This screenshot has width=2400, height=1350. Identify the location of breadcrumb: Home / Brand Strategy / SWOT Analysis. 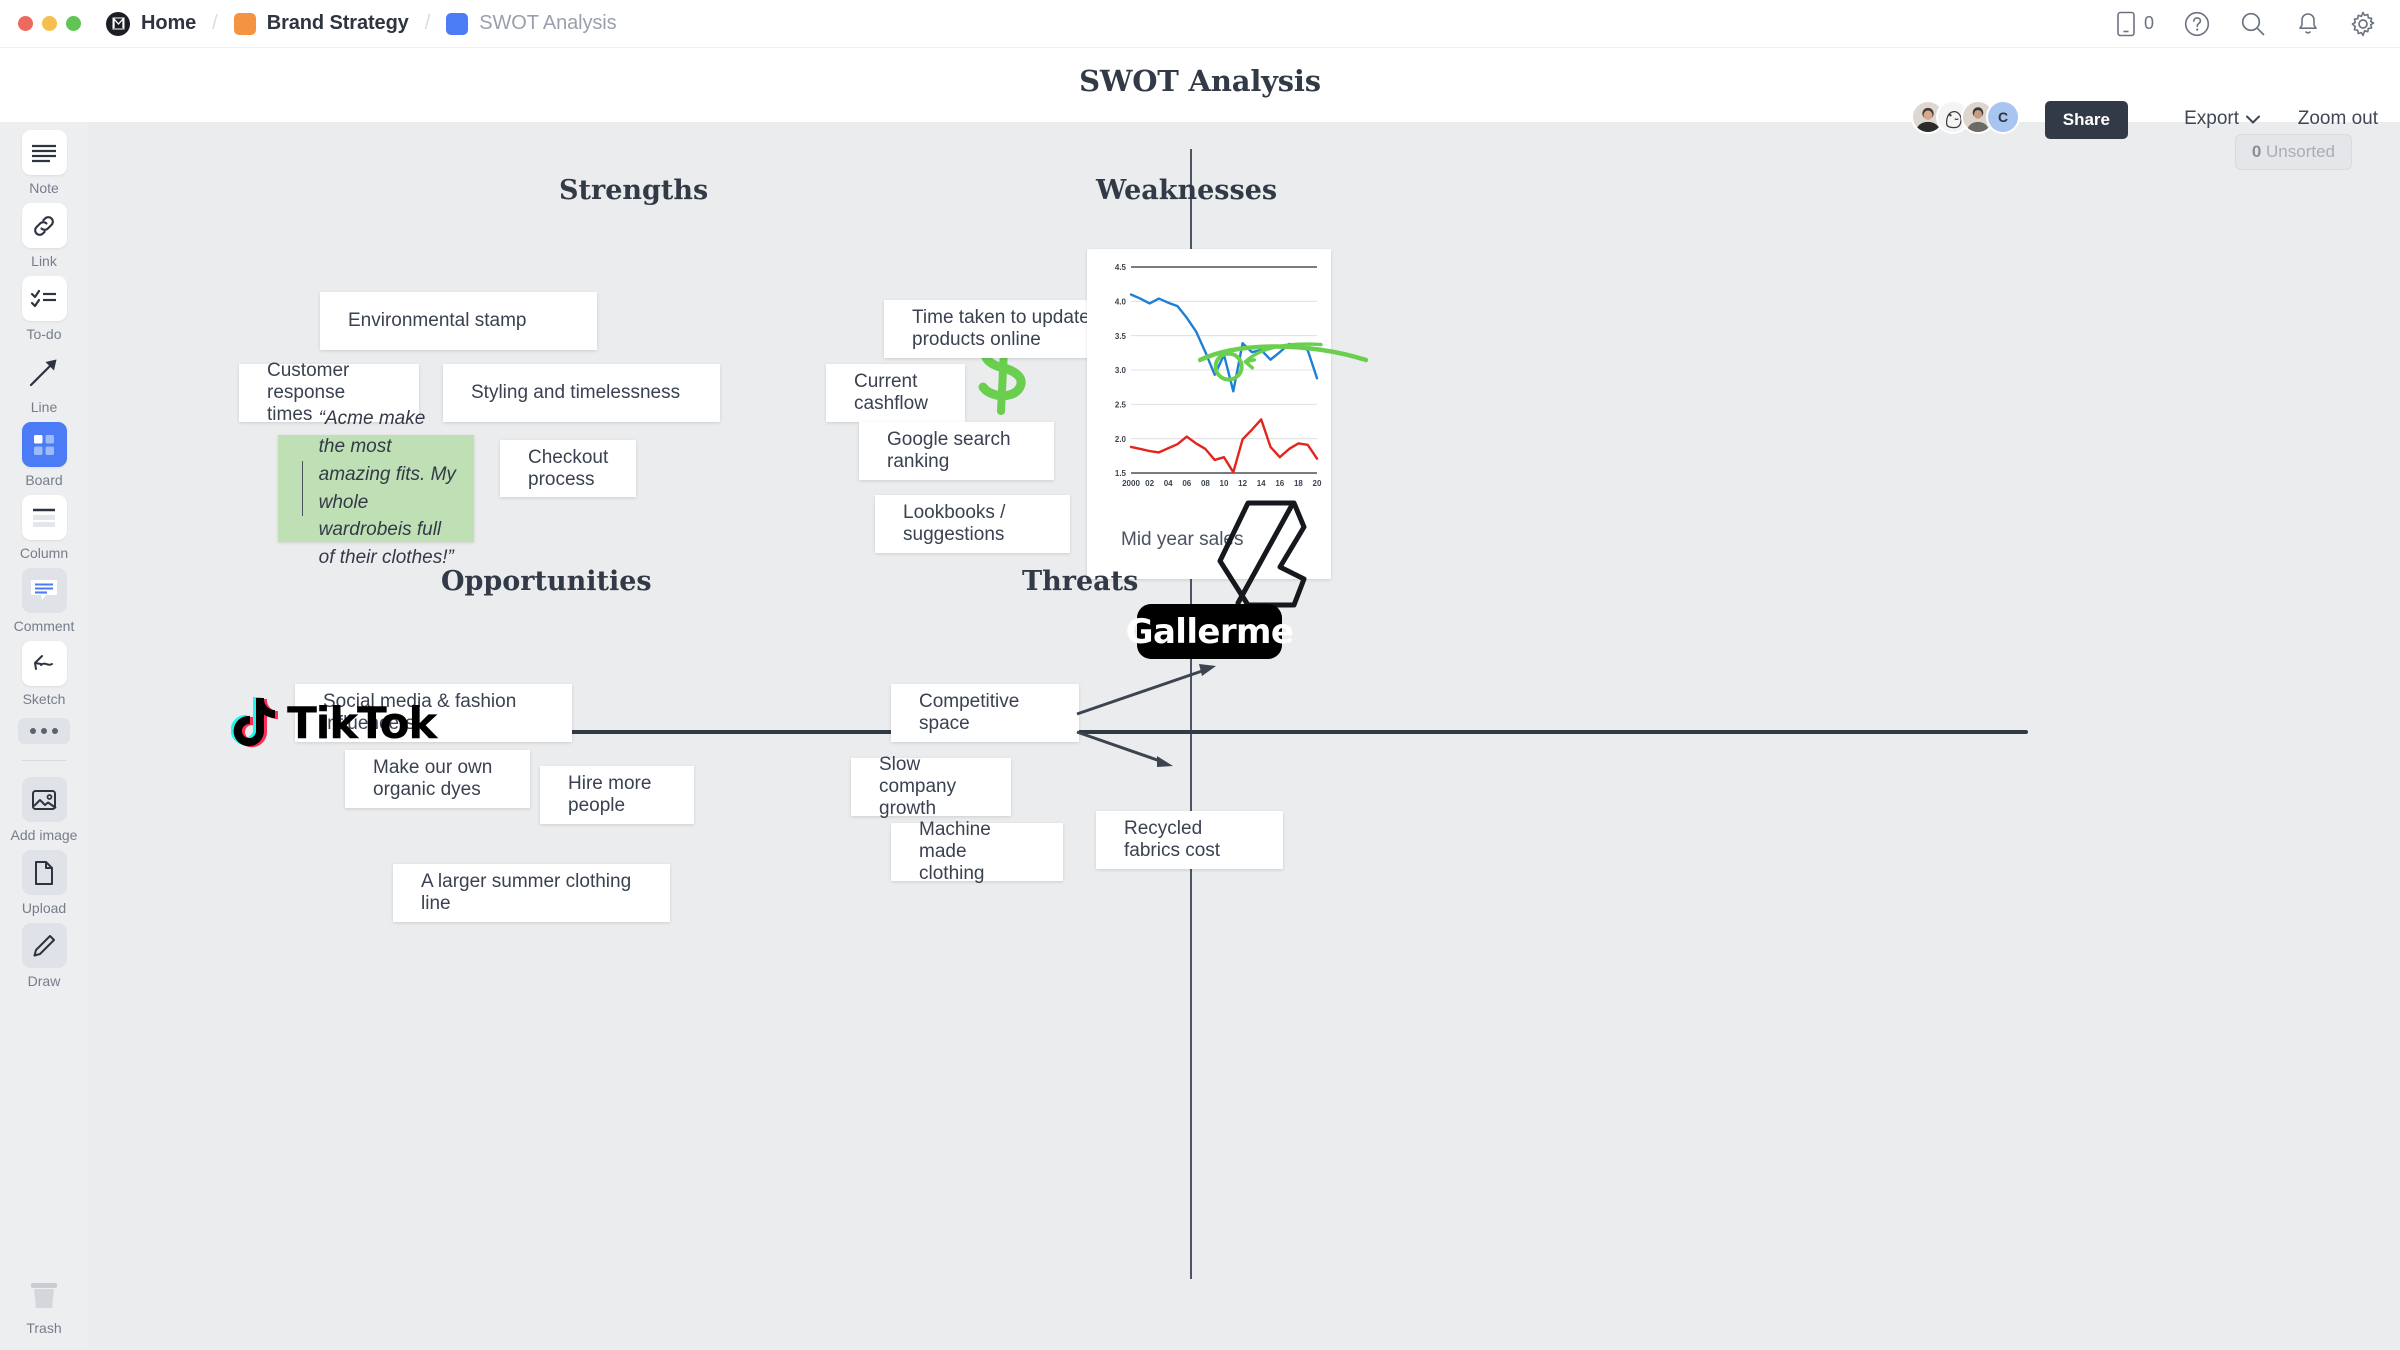
(361, 23).